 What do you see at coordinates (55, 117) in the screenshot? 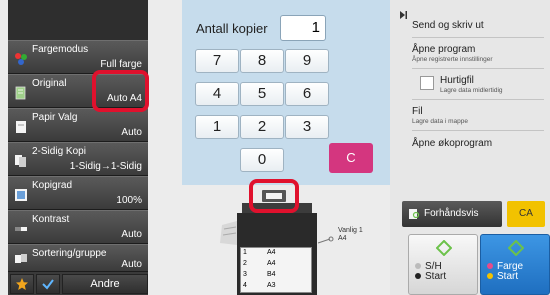
I see `setting-label: Papir Valg` at bounding box center [55, 117].